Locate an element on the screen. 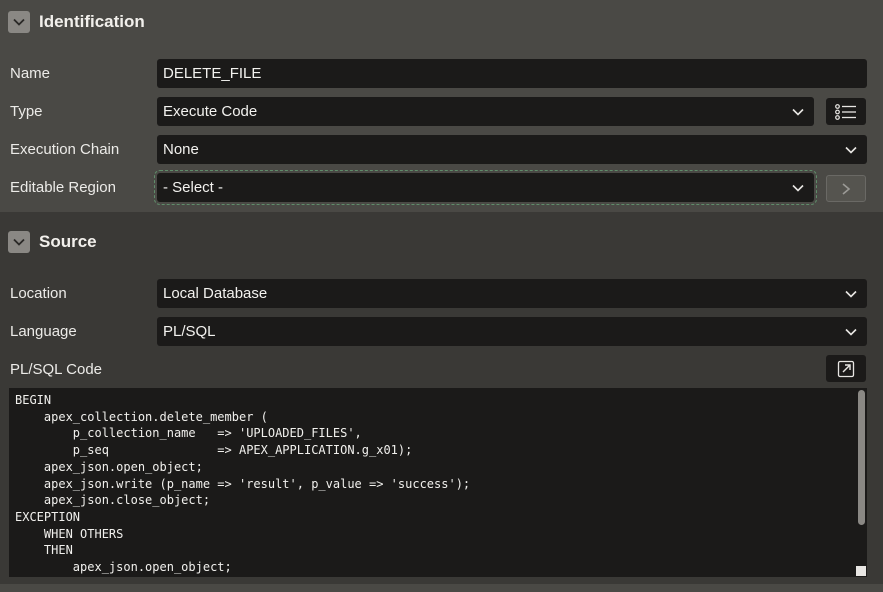 The height and width of the screenshot is (592, 883). code-line: p_seq => APEX_APPLICATION.g_x01); is located at coordinates (214, 450).